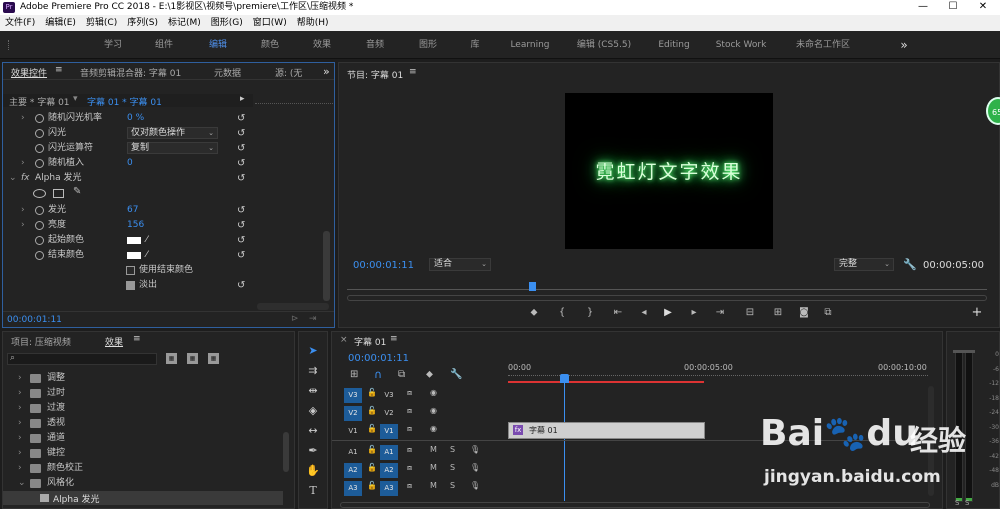  What do you see at coordinates (530, 45) in the screenshot?
I see `workspace-tab-learning-en: Learning` at bounding box center [530, 45].